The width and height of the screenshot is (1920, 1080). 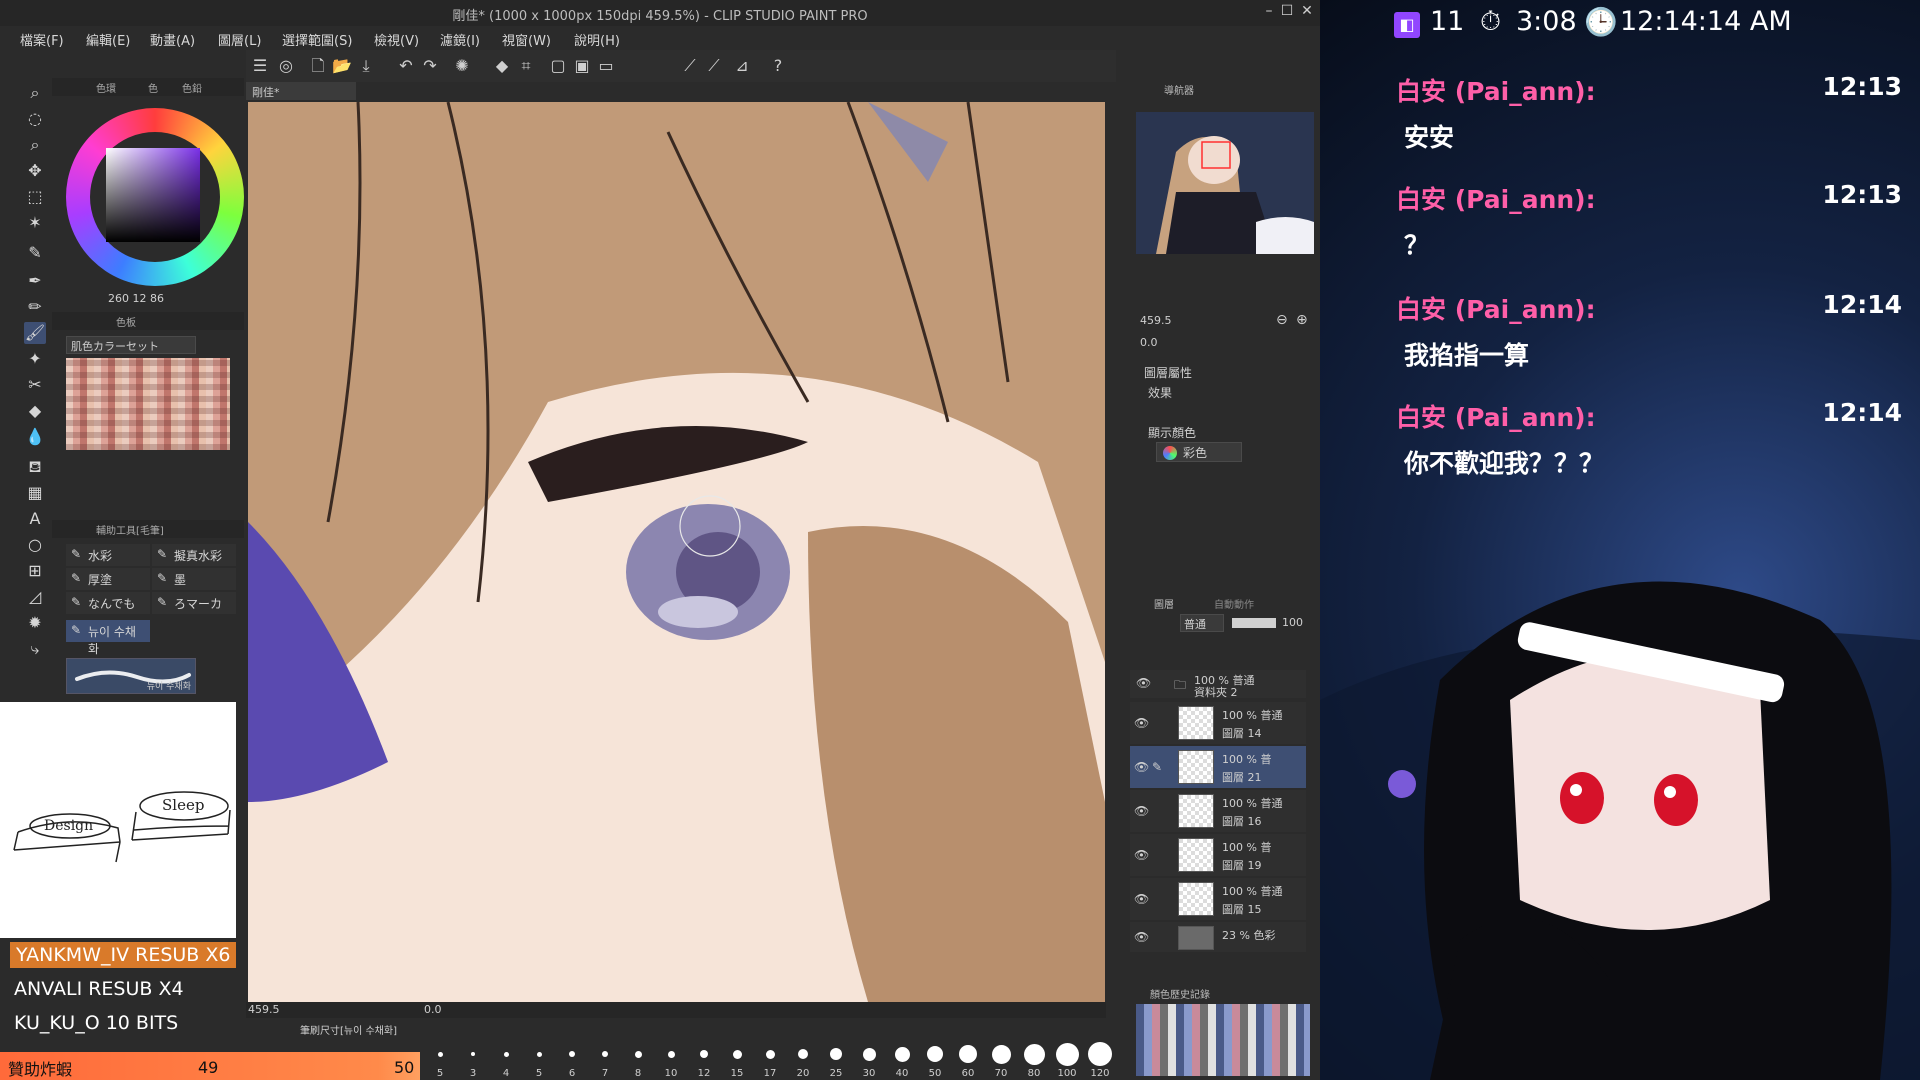 I want to click on color-set-dropdown: 肌色カラーセット, so click(x=131, y=345).